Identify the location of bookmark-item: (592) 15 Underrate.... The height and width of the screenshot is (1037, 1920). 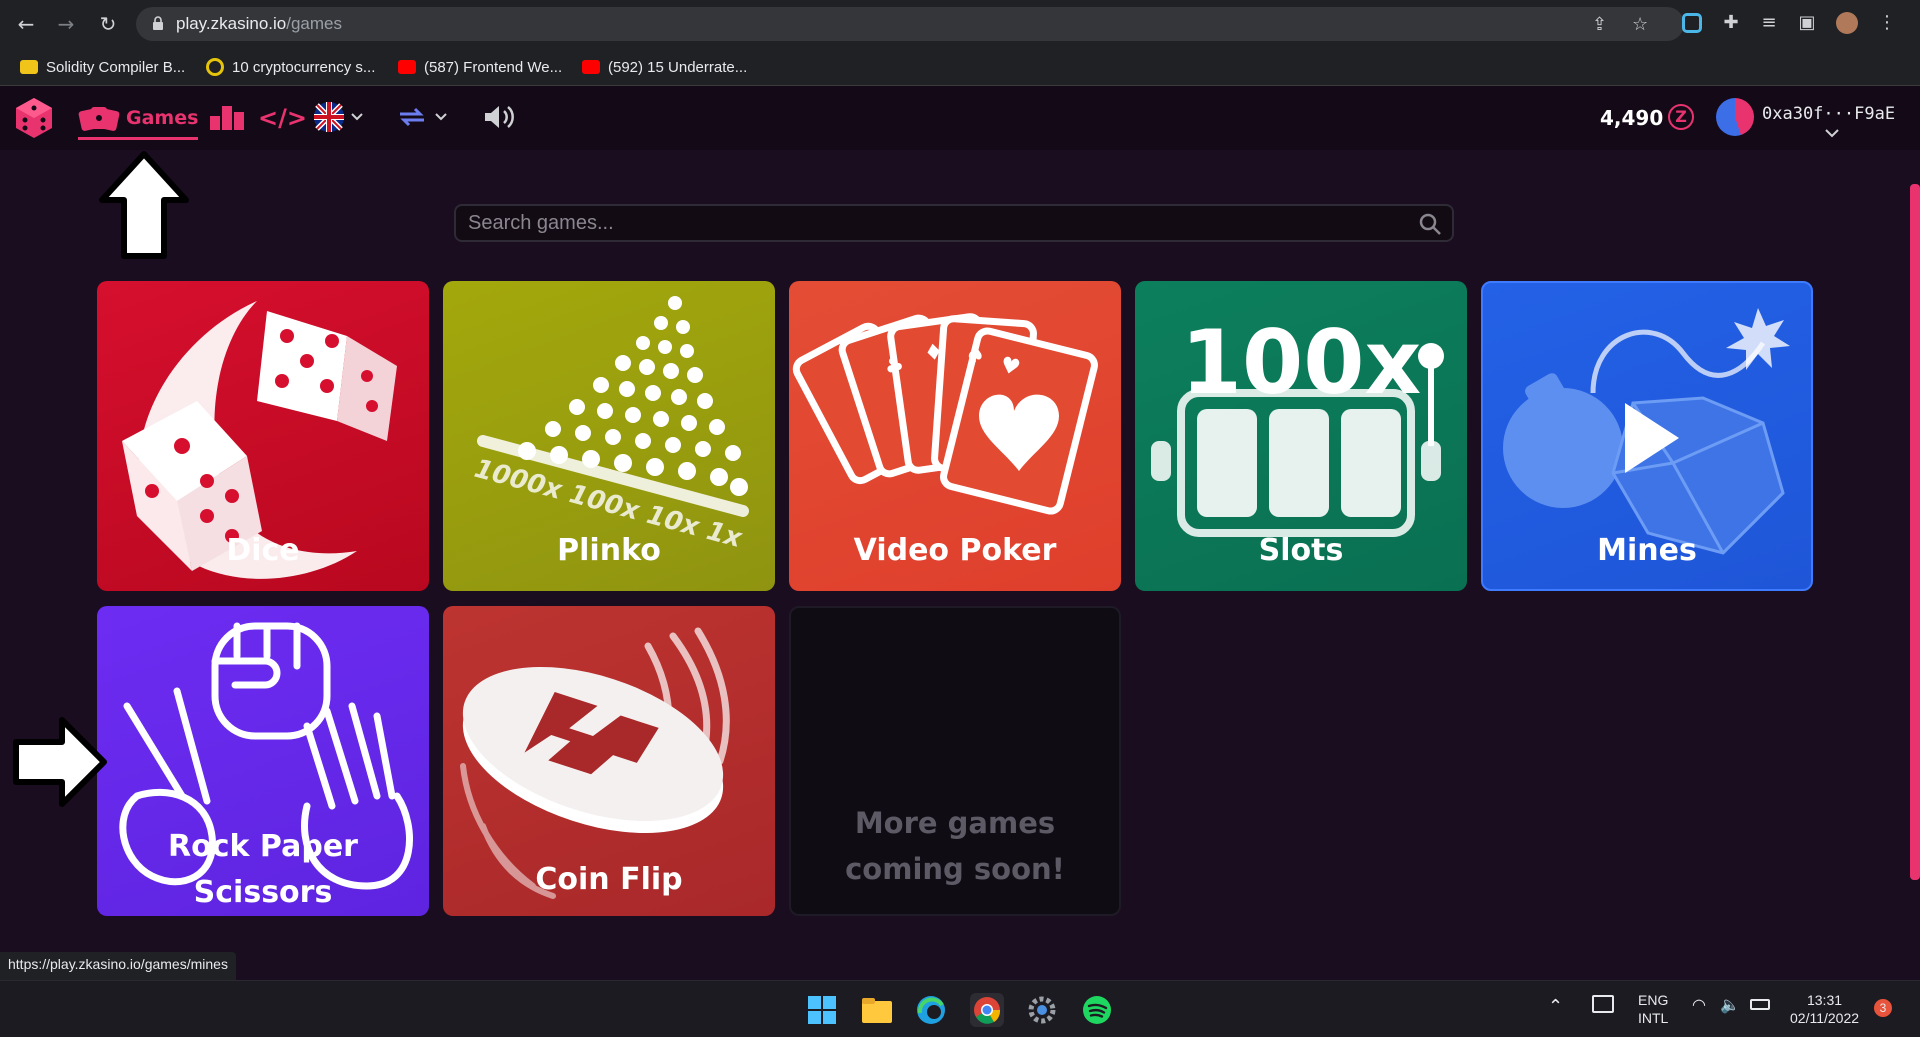
(664, 67).